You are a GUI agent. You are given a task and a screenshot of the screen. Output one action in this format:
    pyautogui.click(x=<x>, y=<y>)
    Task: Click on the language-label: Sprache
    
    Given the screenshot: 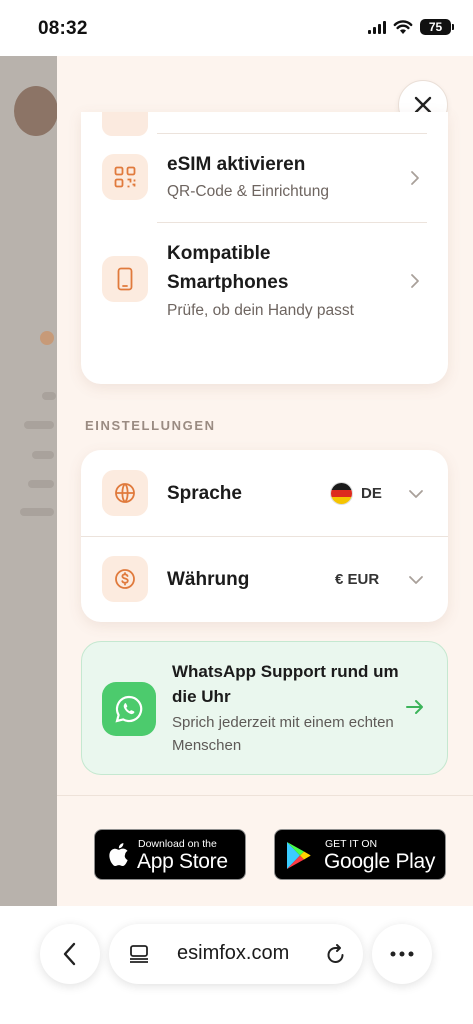 What is the action you would take?
    pyautogui.click(x=204, y=493)
    